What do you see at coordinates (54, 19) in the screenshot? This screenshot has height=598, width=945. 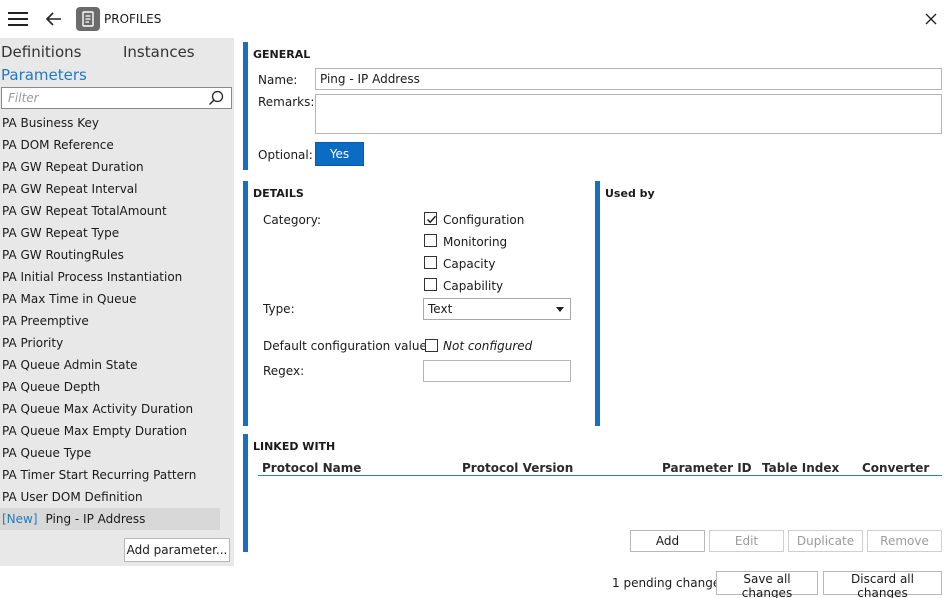 I see `back-arrow-icon` at bounding box center [54, 19].